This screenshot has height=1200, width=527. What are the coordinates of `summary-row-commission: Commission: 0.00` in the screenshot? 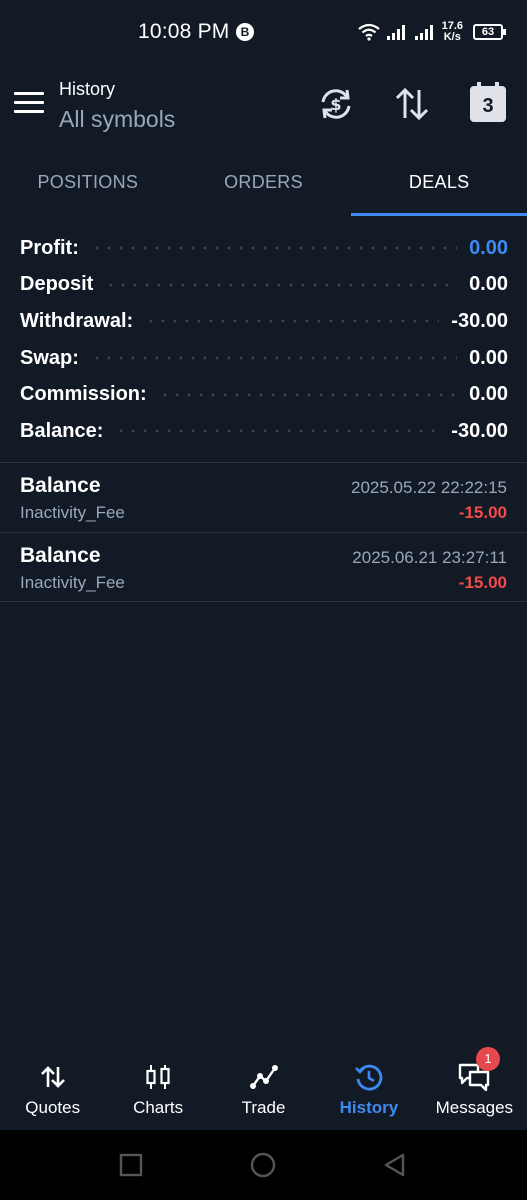 It's located at (264, 394).